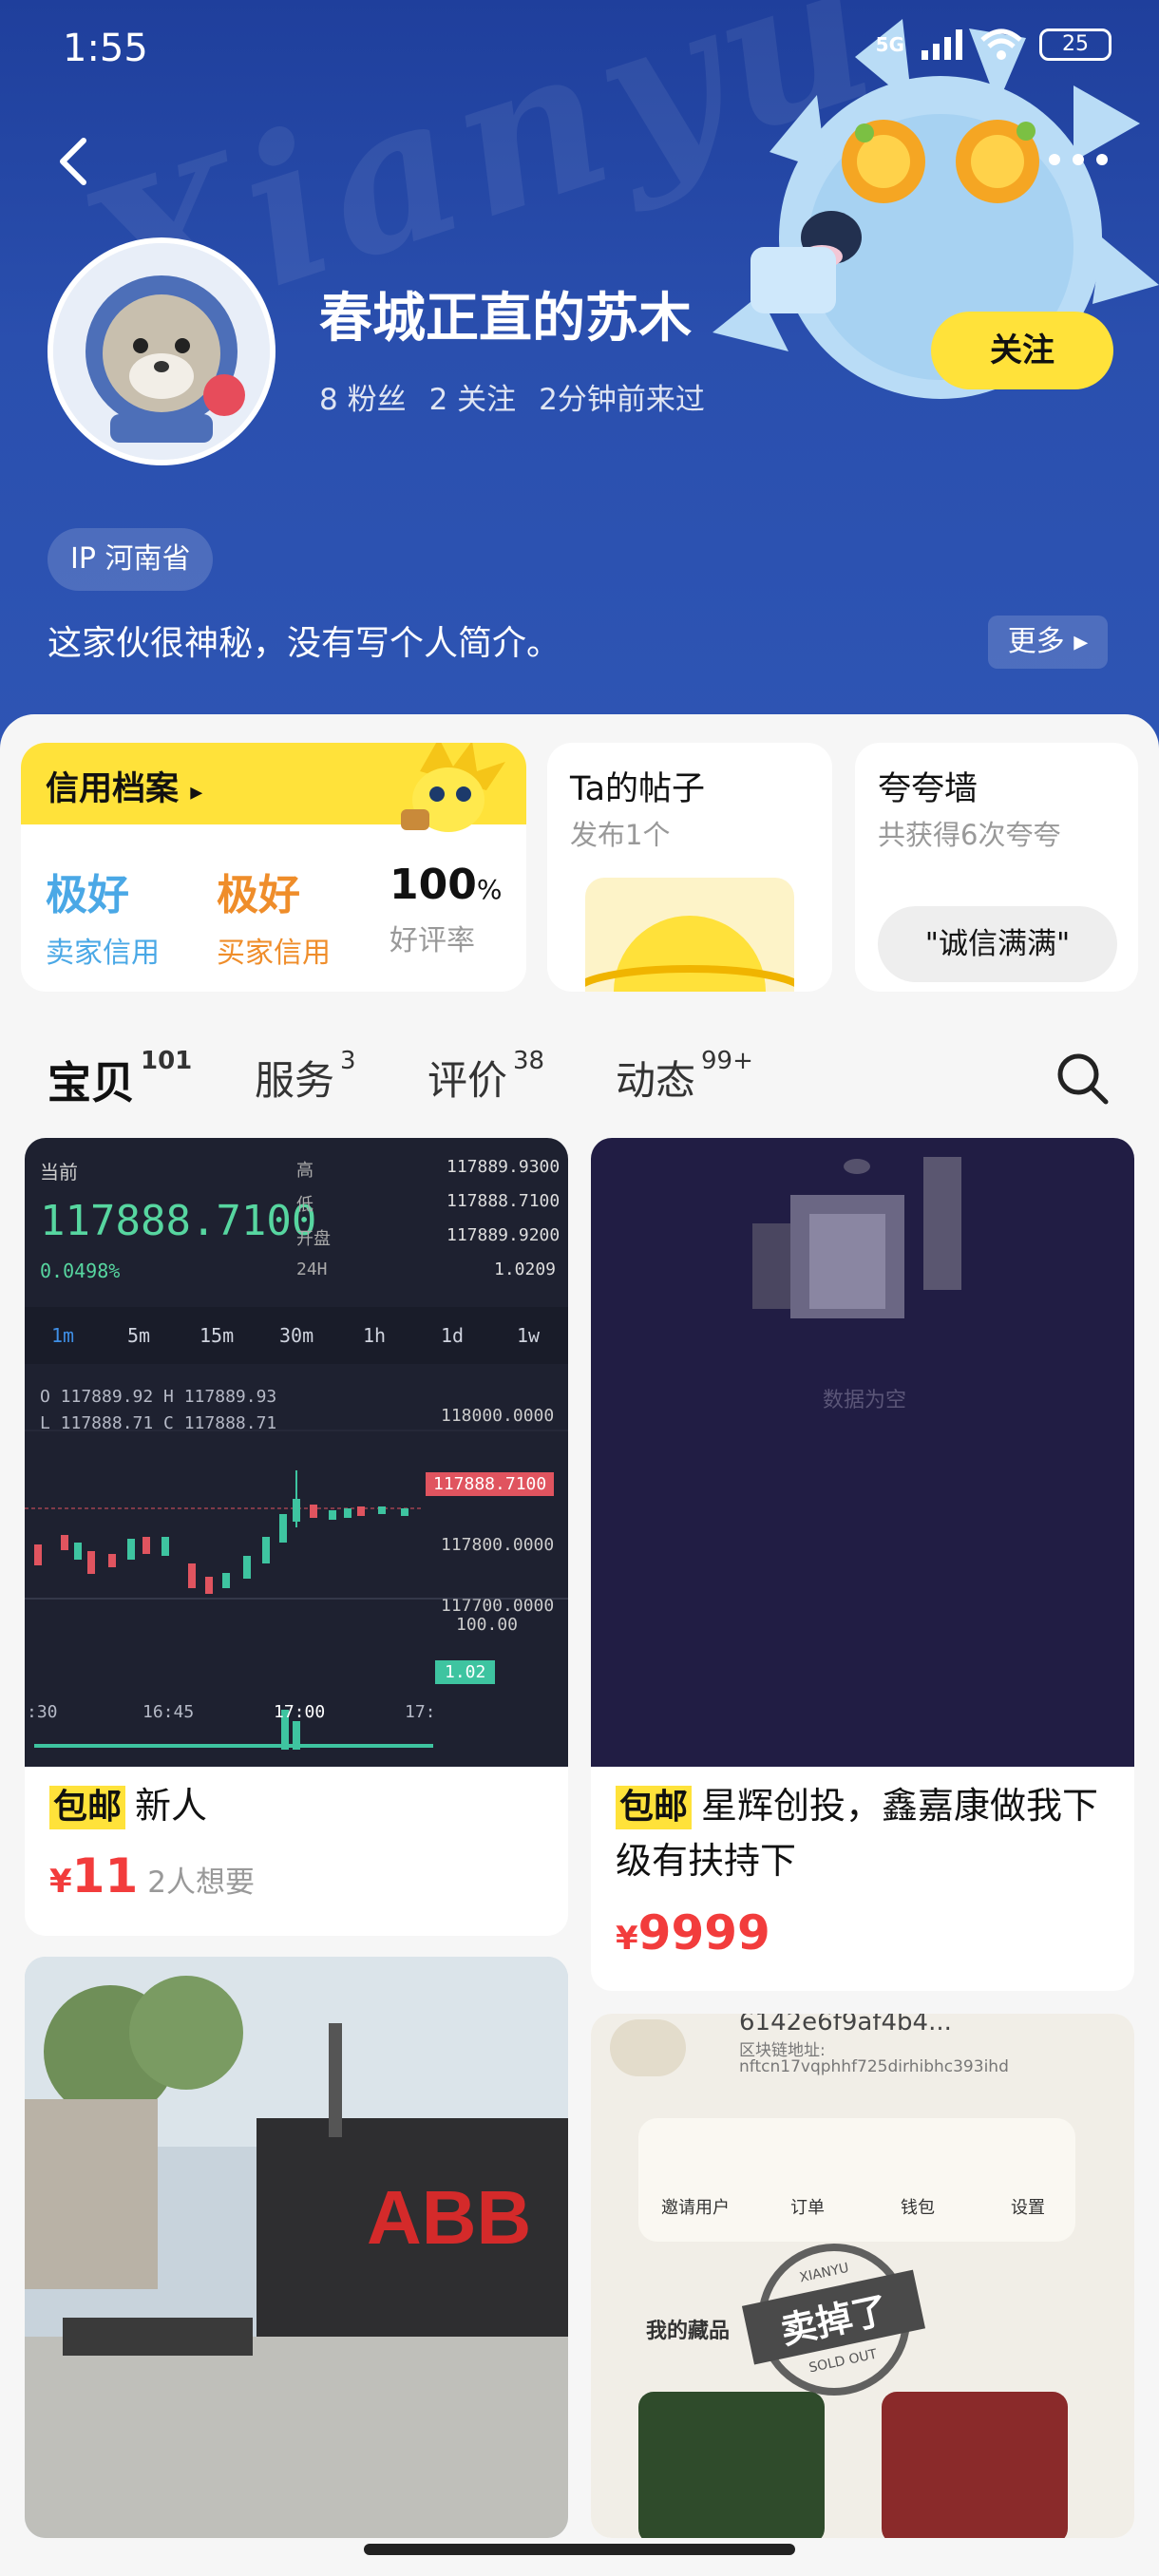 The height and width of the screenshot is (2576, 1159). Describe the element at coordinates (105, 48) in the screenshot. I see `status-time: 1:55` at that location.